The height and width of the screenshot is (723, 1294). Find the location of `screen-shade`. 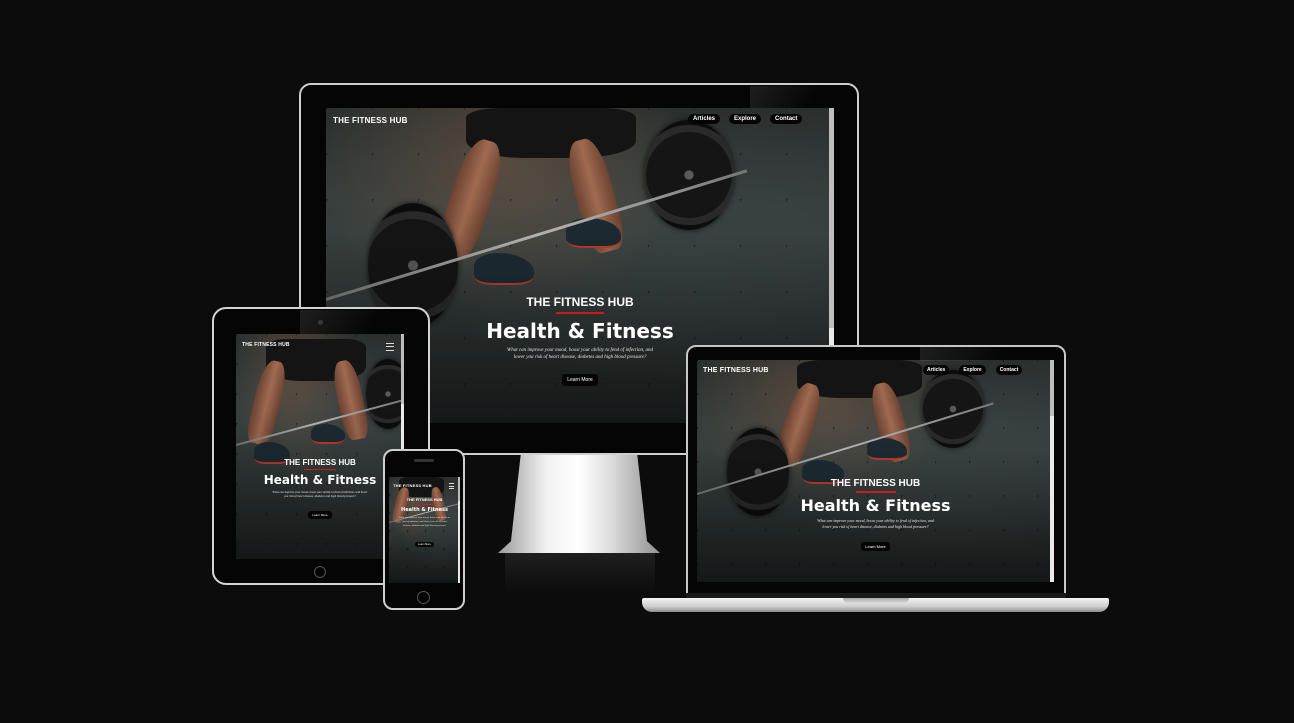

screen-shade is located at coordinates (320, 446).